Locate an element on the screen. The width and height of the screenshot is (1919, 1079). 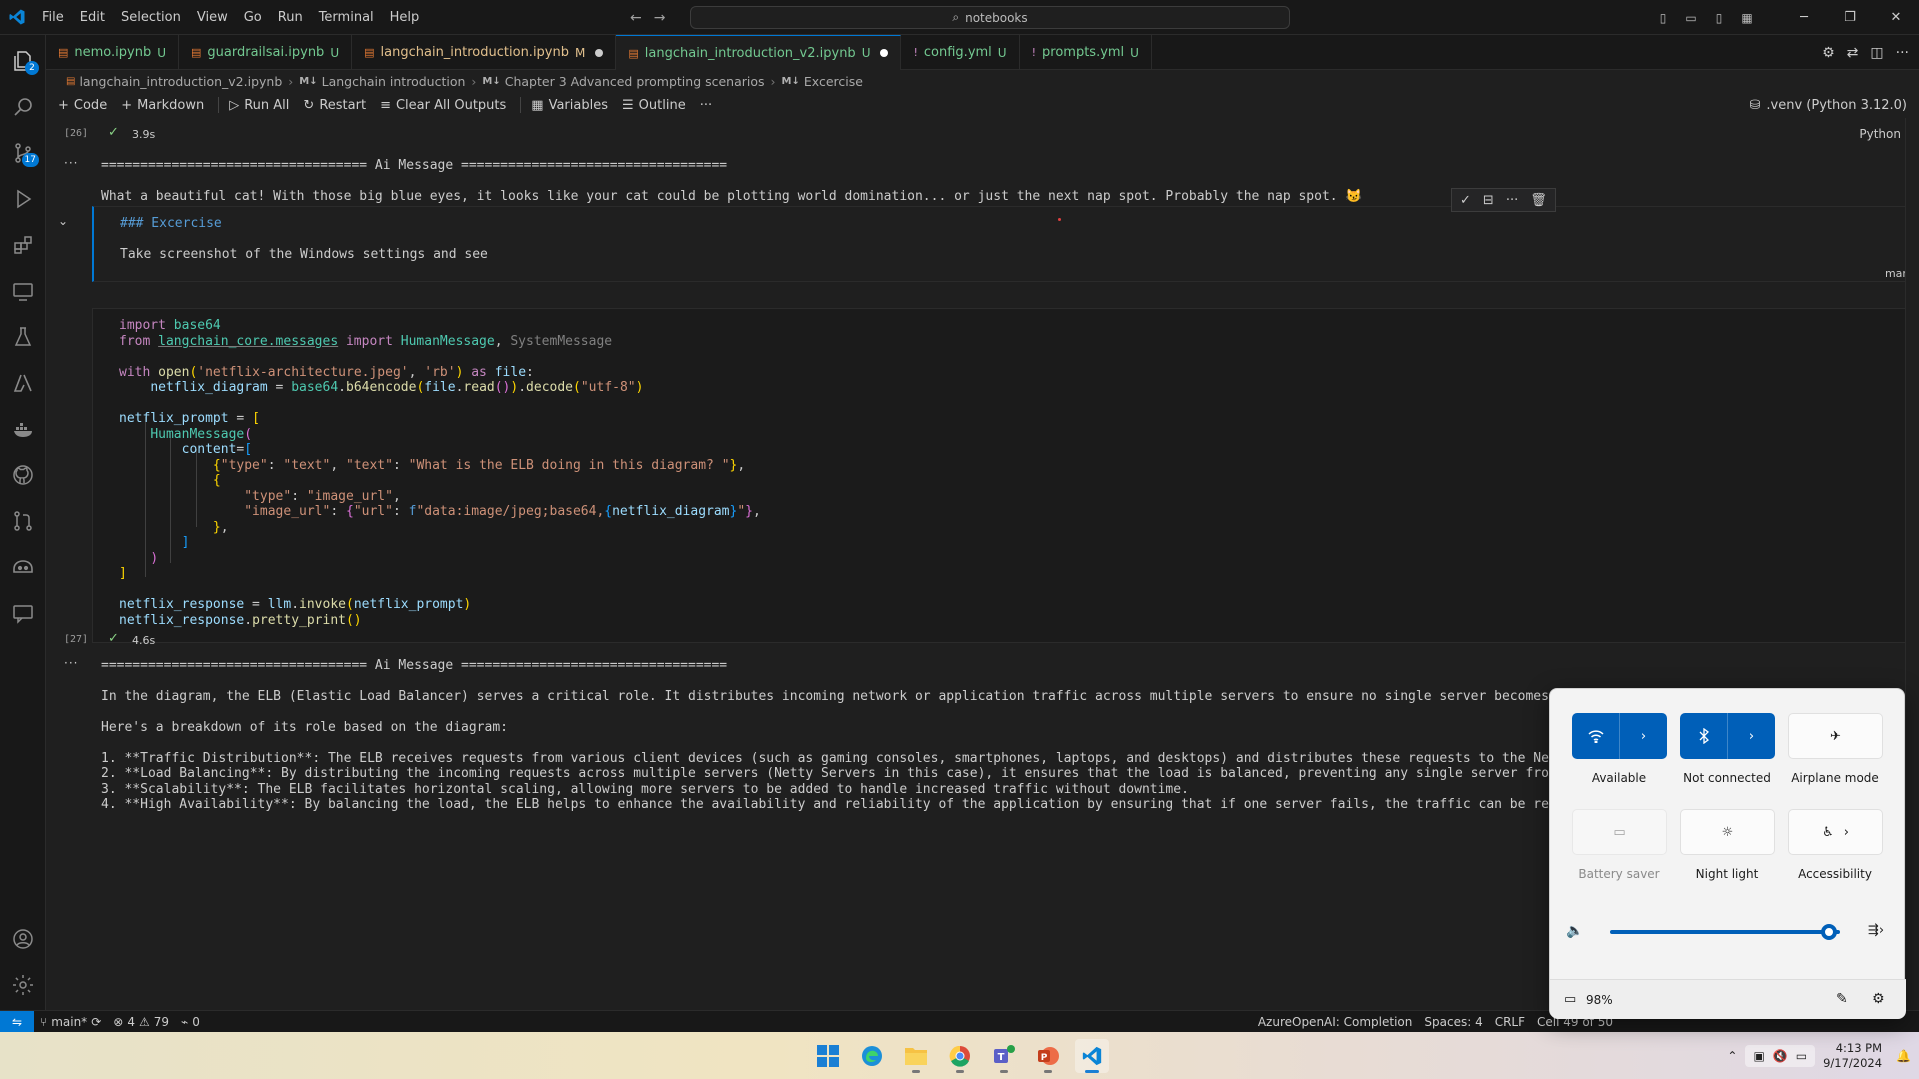
chevron-up-icon: ⌃ is located at coordinates (1732, 1056).